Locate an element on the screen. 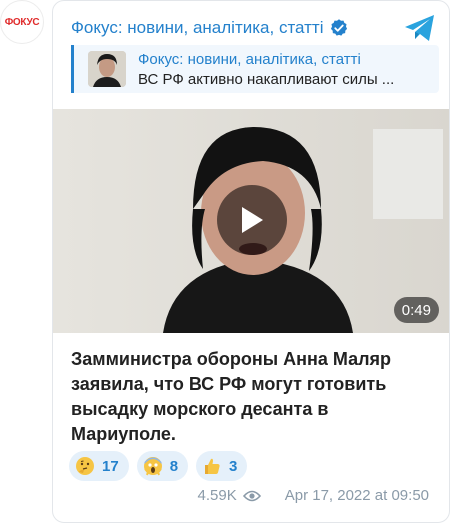 The width and height of the screenshot is (450, 523). thumbs-up-icon is located at coordinates (212, 466).